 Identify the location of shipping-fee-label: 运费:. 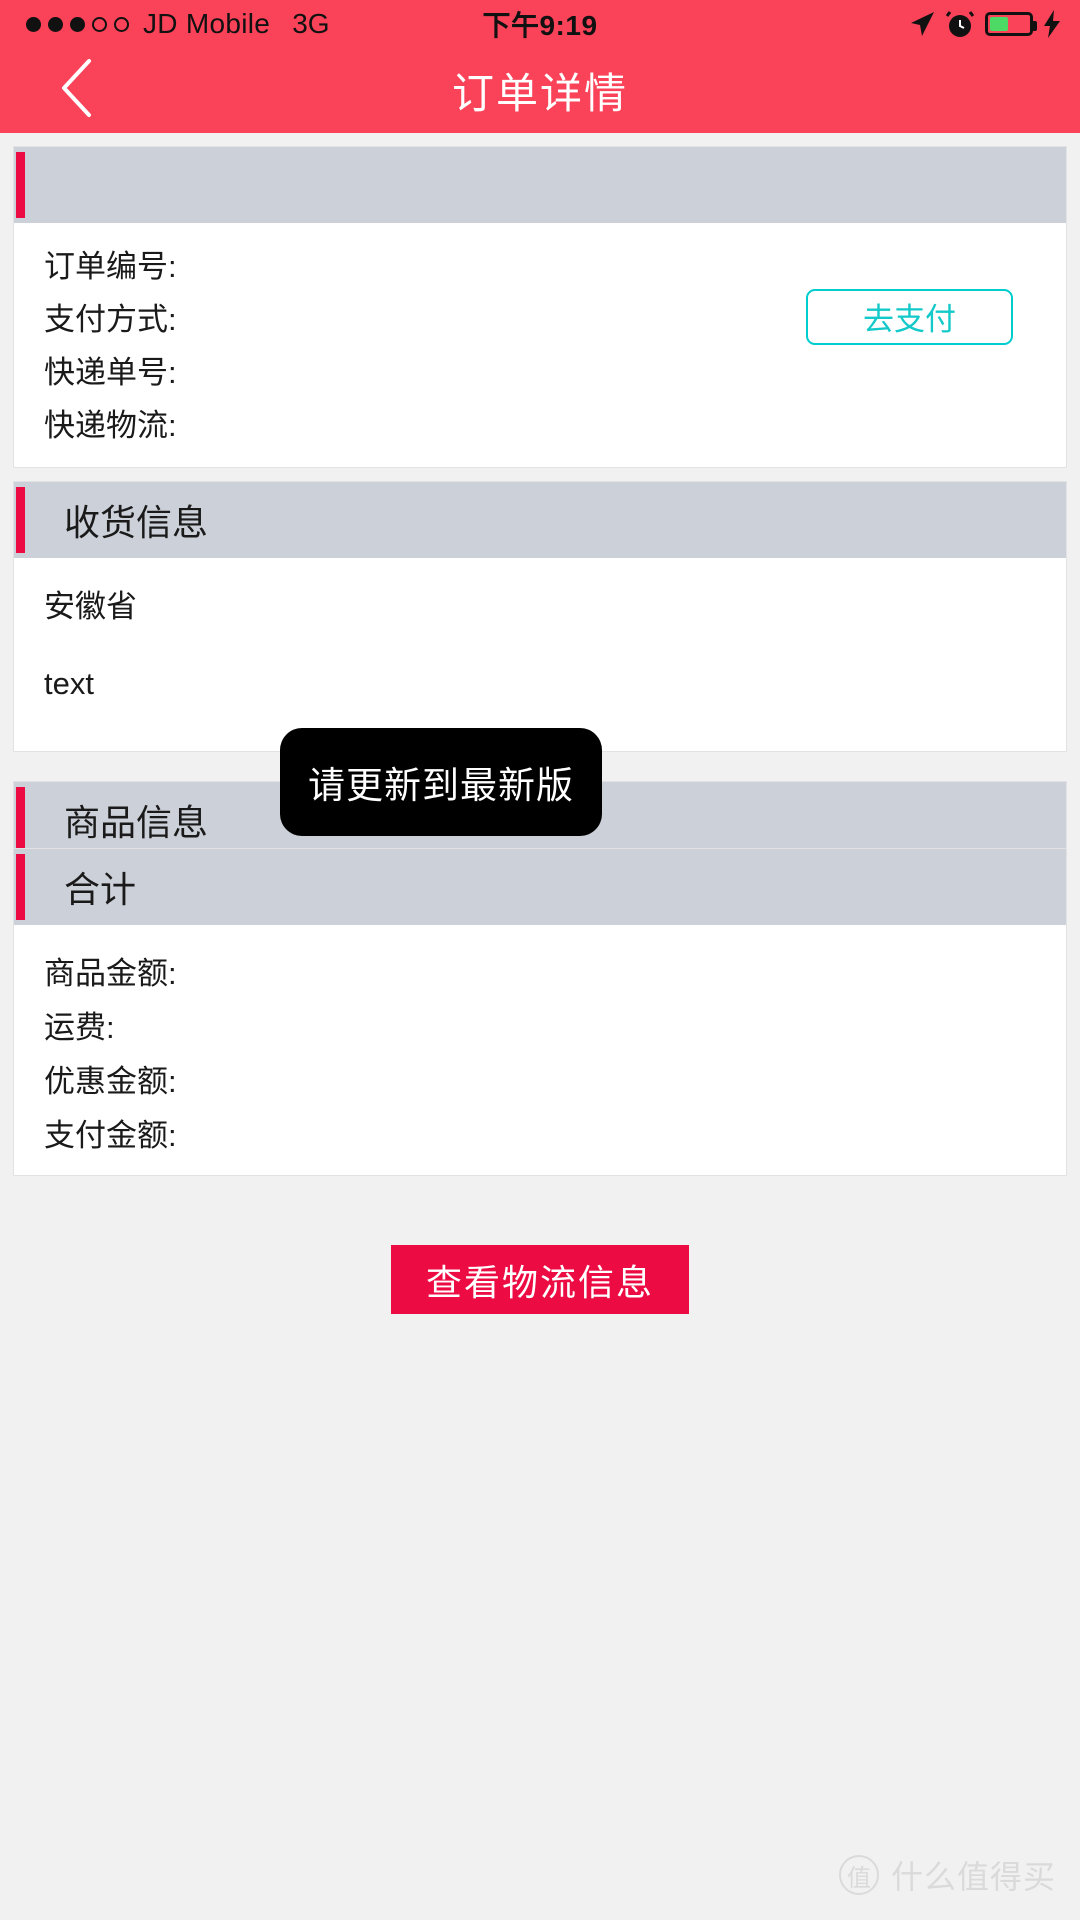
(79, 1027).